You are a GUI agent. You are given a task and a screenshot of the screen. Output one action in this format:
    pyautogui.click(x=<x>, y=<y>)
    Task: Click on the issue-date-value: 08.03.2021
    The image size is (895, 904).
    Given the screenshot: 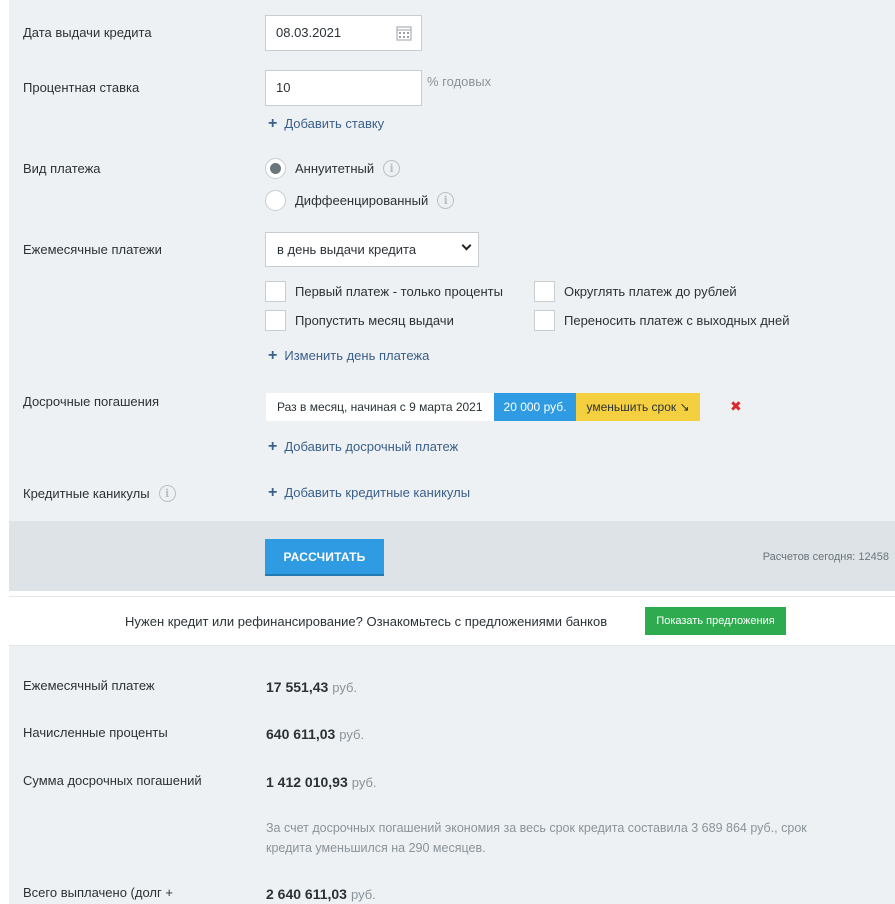 What is the action you would take?
    pyautogui.click(x=309, y=32)
    